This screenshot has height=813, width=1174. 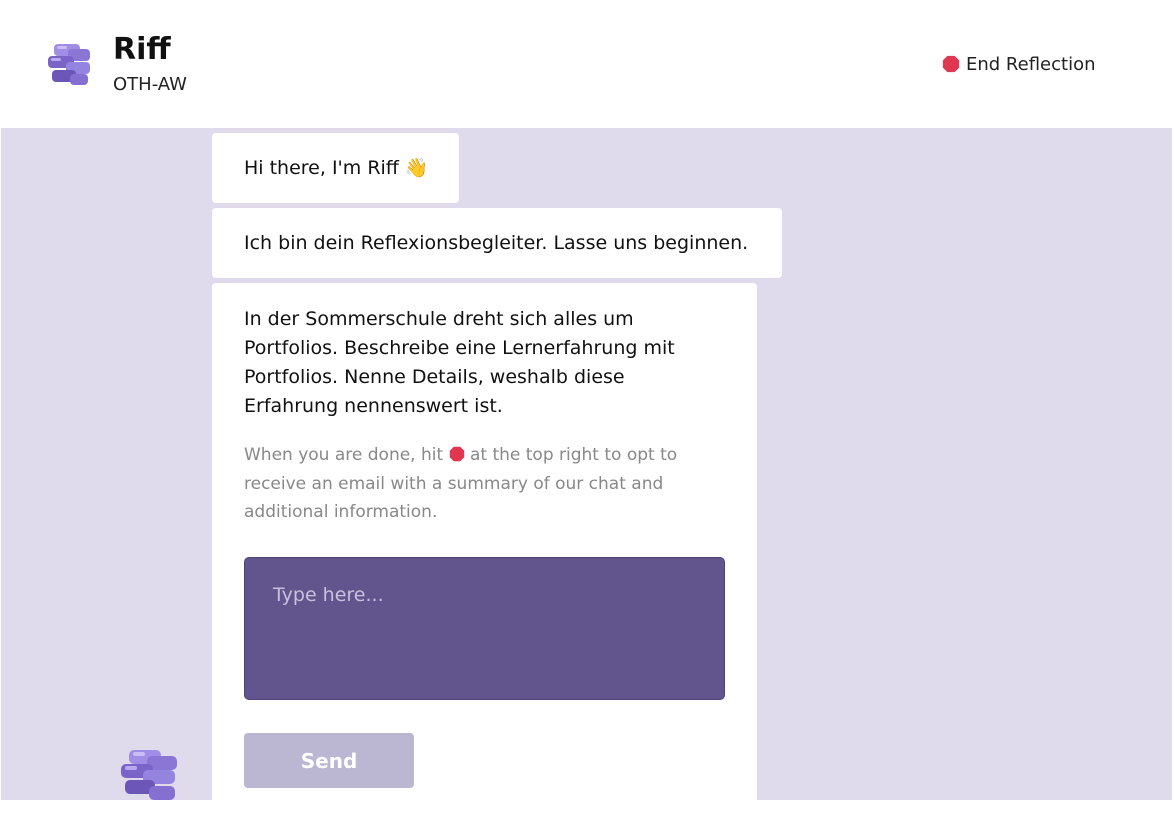 What do you see at coordinates (484, 628) in the screenshot?
I see `reply-input` at bounding box center [484, 628].